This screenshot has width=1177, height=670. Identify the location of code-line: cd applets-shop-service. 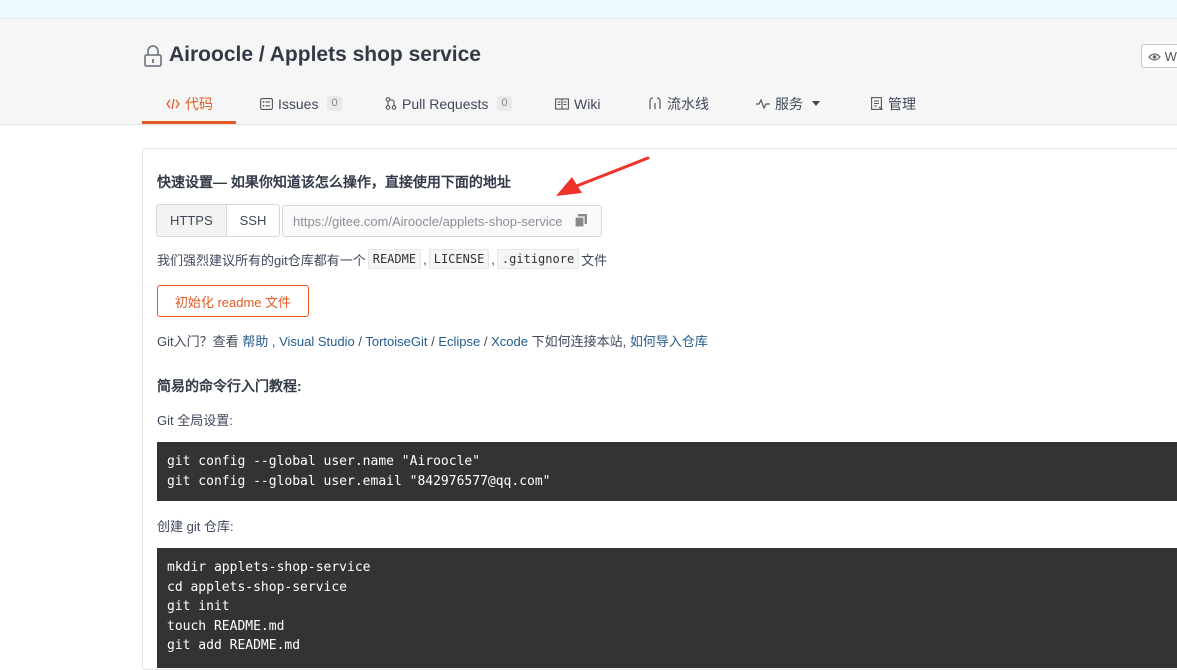
(257, 587).